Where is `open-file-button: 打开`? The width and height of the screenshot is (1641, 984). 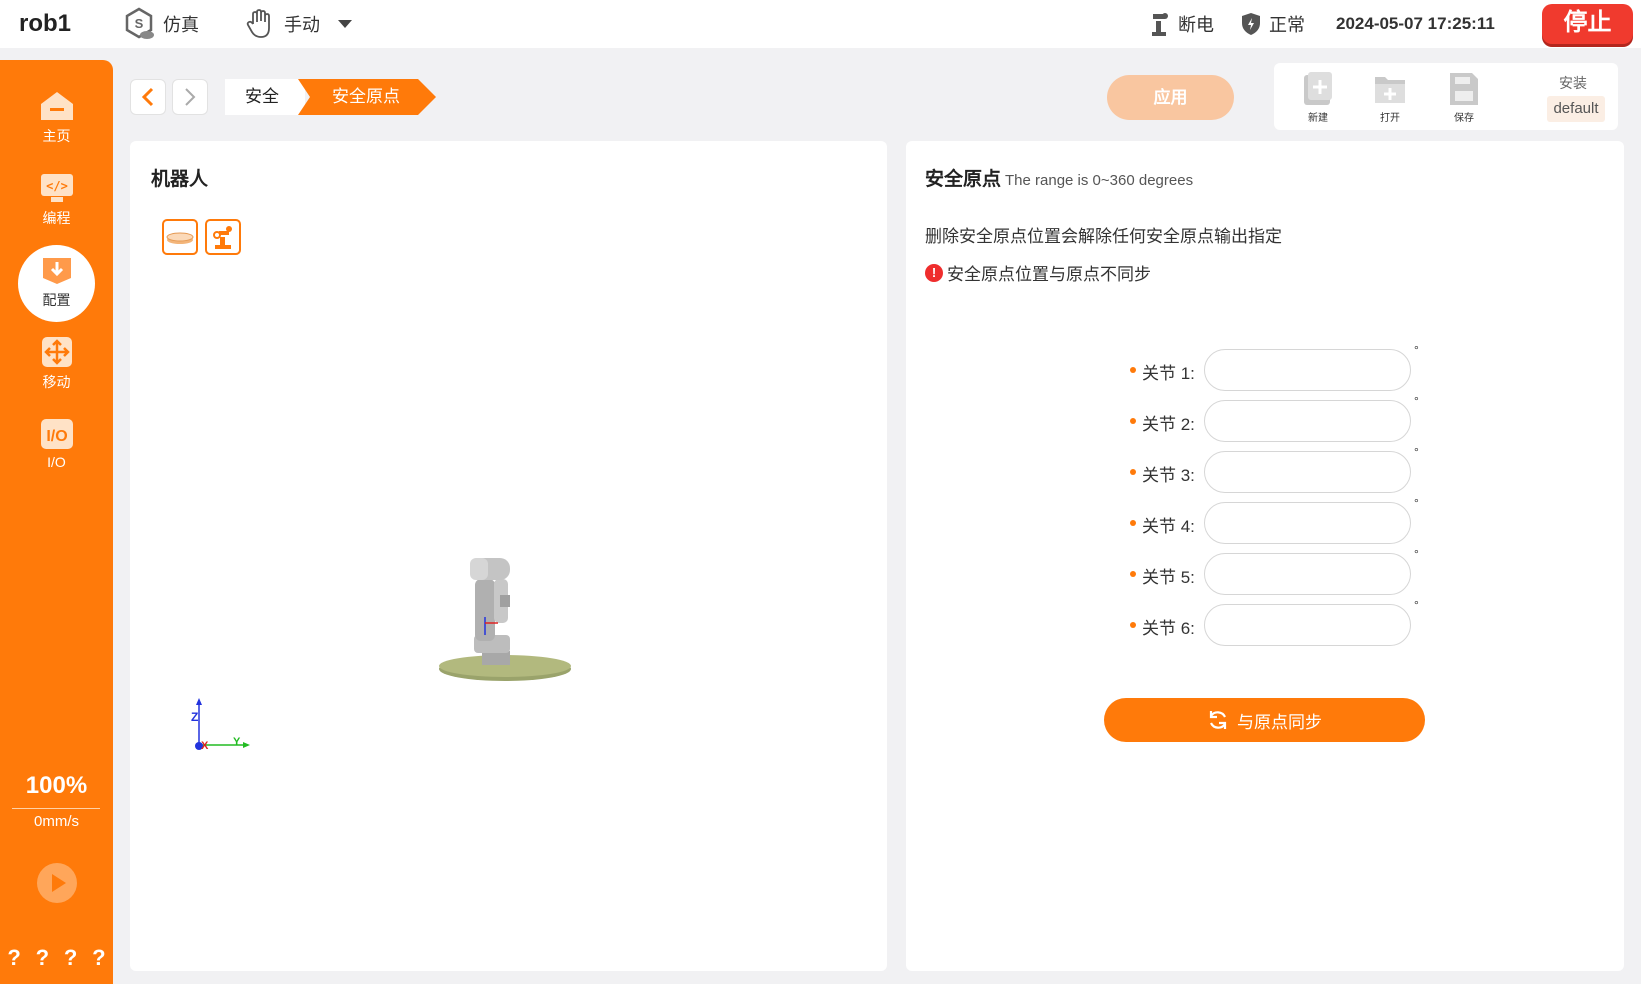 open-file-button: 打开 is located at coordinates (1390, 97).